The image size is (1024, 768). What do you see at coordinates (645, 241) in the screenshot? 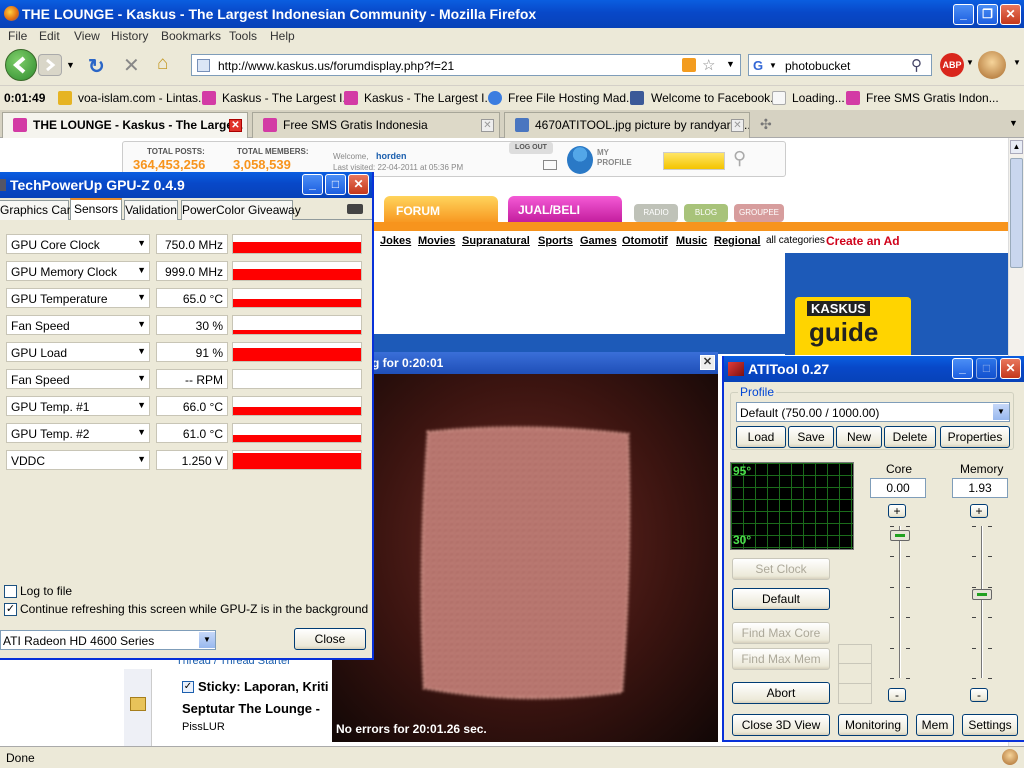
I see `category-link: Otomotif` at bounding box center [645, 241].